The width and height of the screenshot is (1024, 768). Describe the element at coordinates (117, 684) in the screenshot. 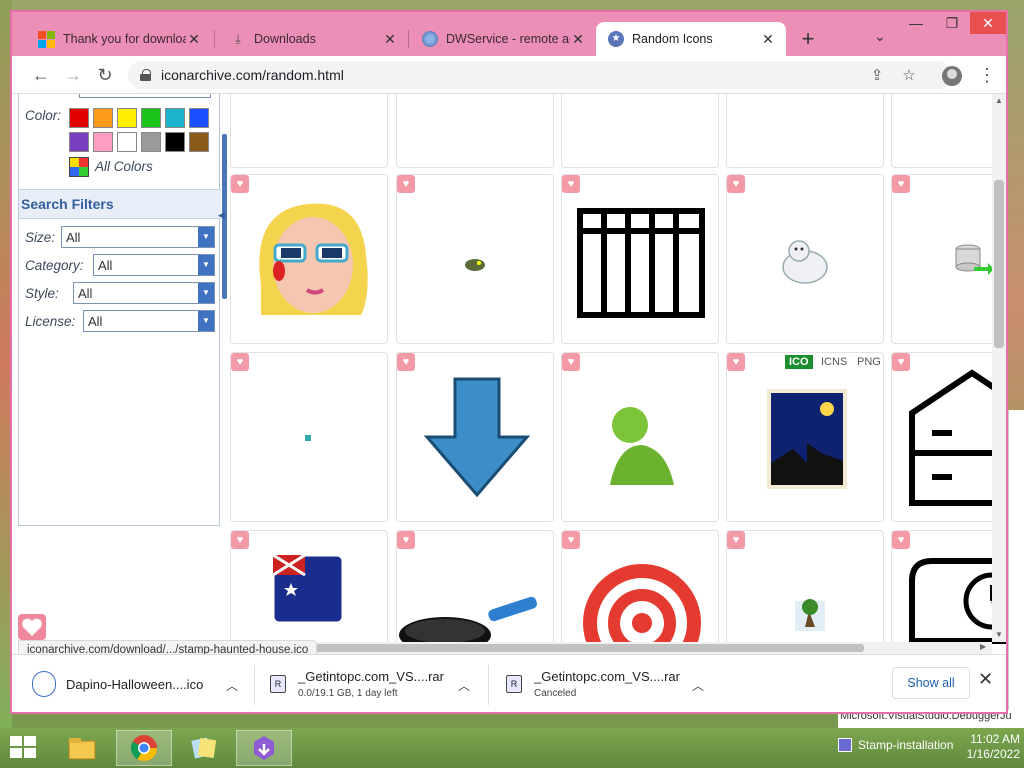

I see `download-item: Dapino-Halloween....ico` at that location.